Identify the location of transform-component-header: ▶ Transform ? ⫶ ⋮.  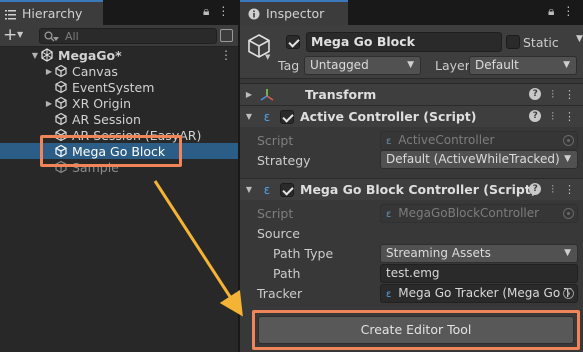
(411, 94).